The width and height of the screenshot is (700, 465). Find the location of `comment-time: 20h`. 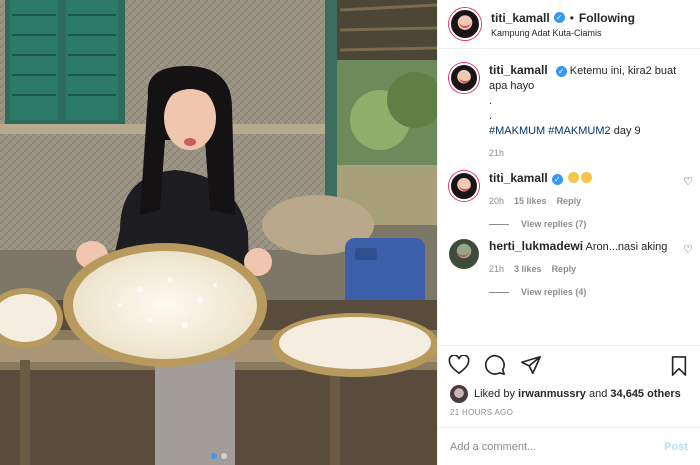

comment-time: 20h is located at coordinates (496, 201).